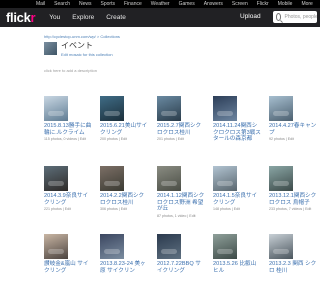 This screenshot has width=320, height=290. What do you see at coordinates (124, 129) in the screenshot?
I see `album-title: 2015.6.21美山サイクリング` at bounding box center [124, 129].